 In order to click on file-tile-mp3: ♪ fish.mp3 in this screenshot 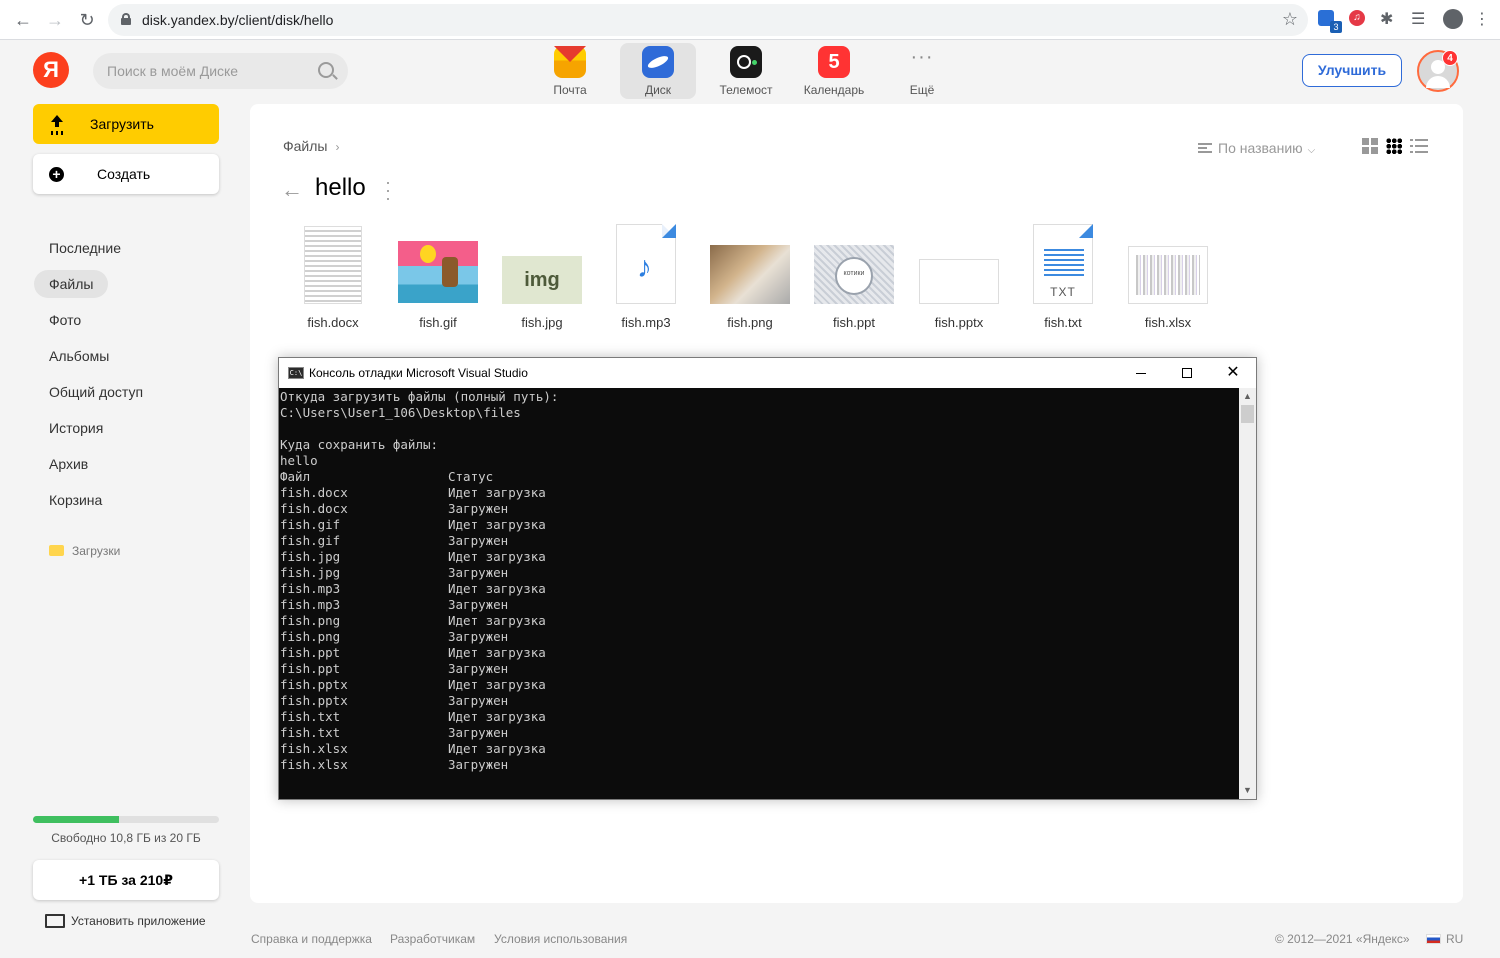, I will do `click(646, 279)`.